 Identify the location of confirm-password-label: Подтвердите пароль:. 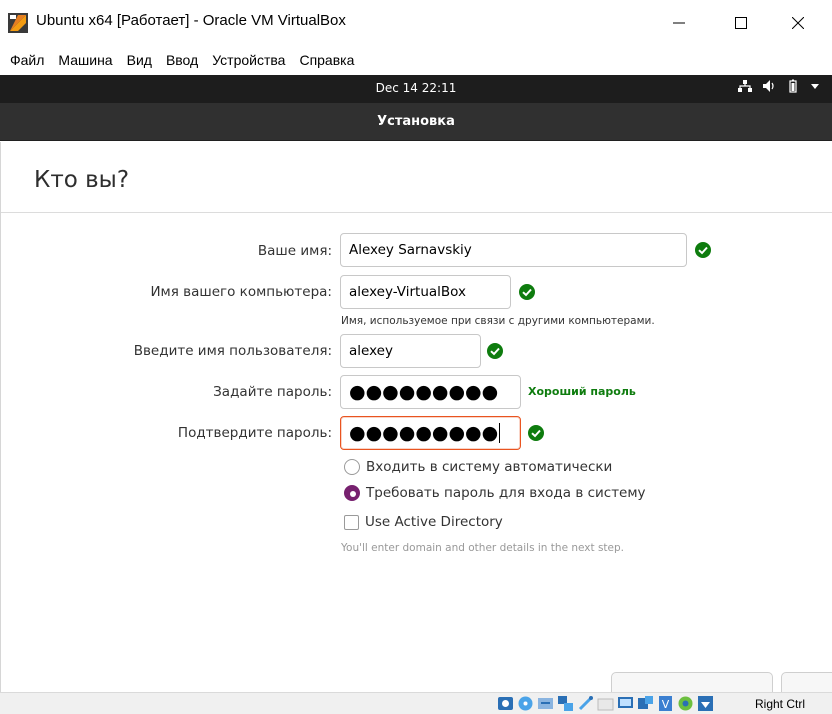
(254, 433).